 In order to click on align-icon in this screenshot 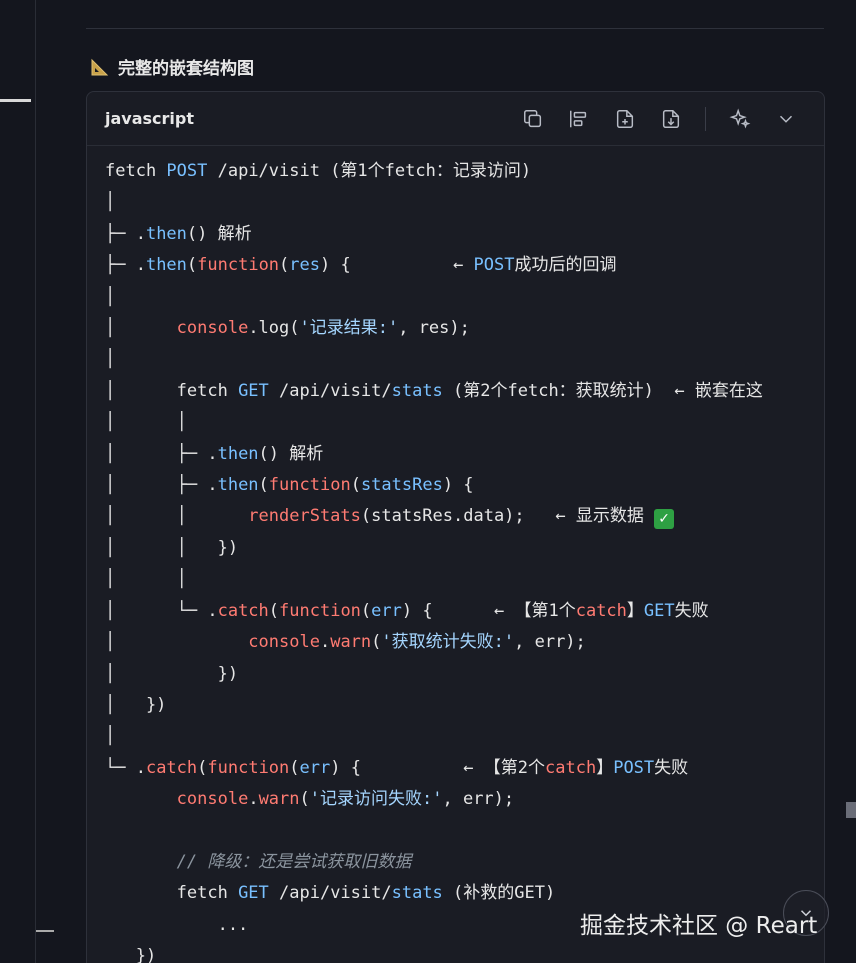, I will do `click(578, 118)`.